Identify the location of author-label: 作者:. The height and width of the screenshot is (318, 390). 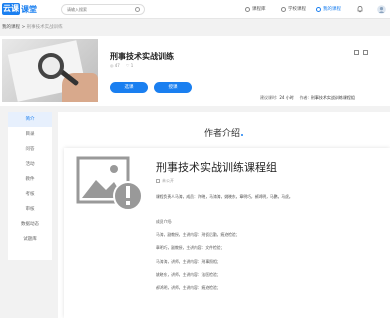
(304, 97).